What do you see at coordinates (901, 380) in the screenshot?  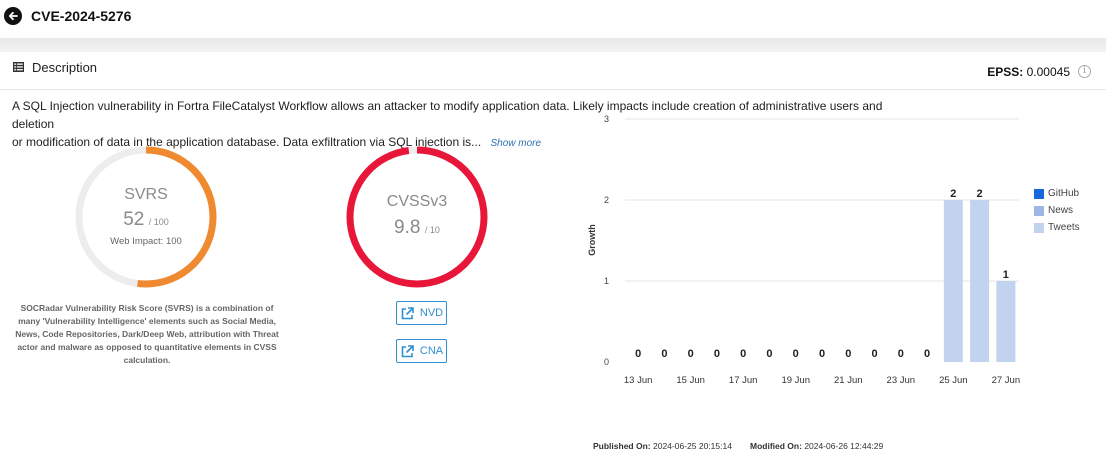 I see `x-tick-label: 23 Jun` at bounding box center [901, 380].